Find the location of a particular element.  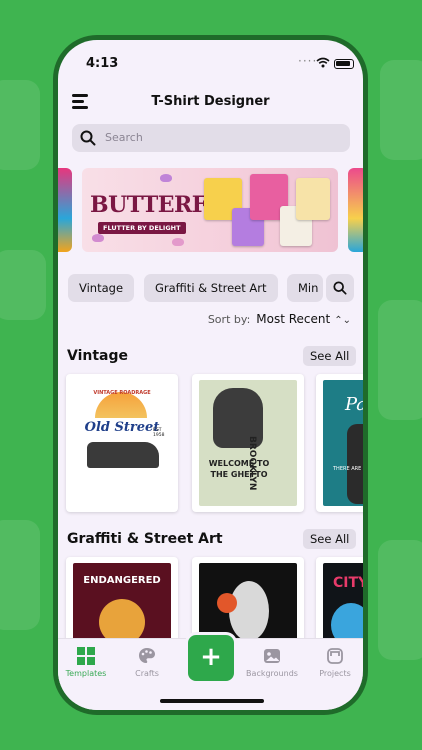

sort-control: Sort by: Most Recent ⌃⌄ is located at coordinates (279, 319).